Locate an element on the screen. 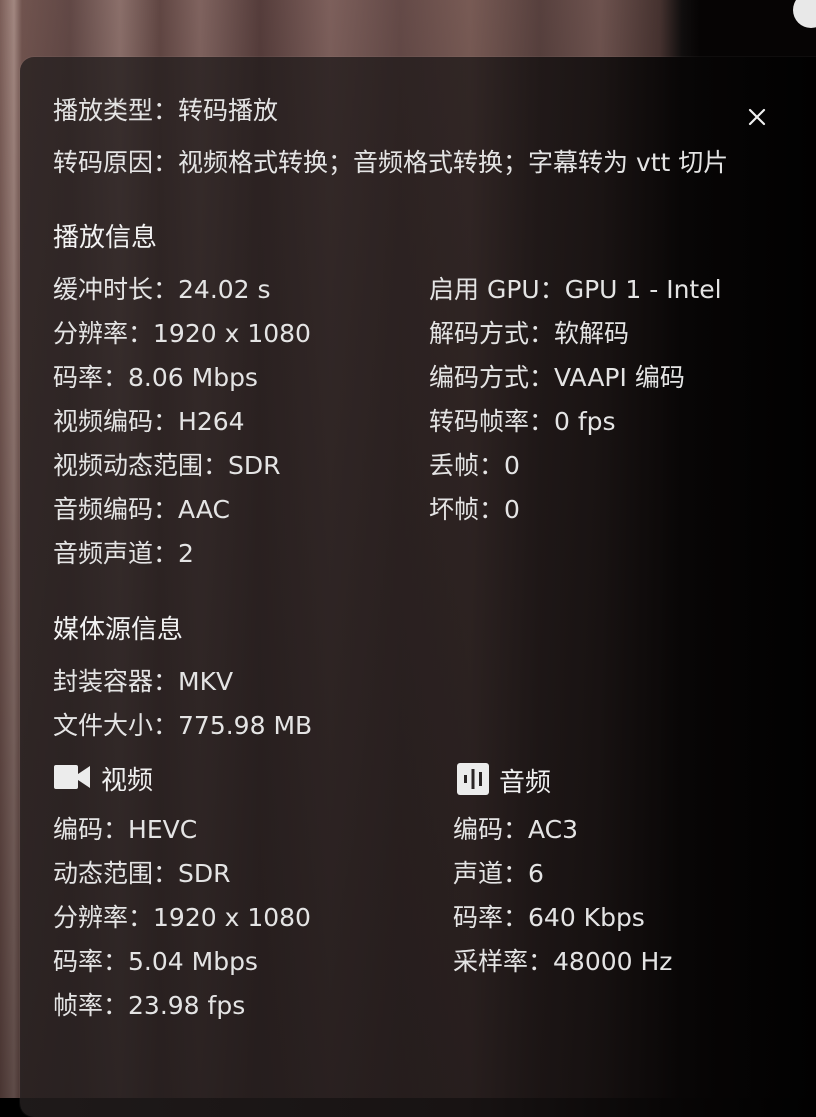 The image size is (816, 1117). info-label: 音频编码： is located at coordinates (116, 509).